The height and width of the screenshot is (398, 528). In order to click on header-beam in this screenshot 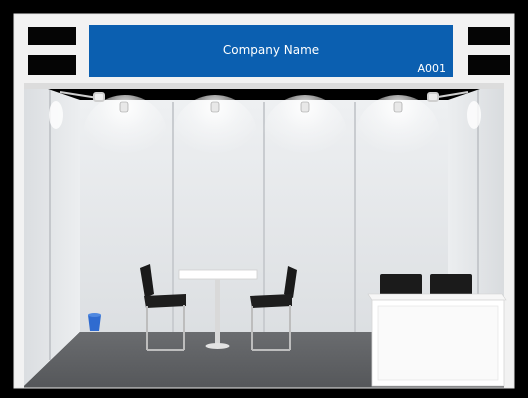, I will do `click(264, 86)`.